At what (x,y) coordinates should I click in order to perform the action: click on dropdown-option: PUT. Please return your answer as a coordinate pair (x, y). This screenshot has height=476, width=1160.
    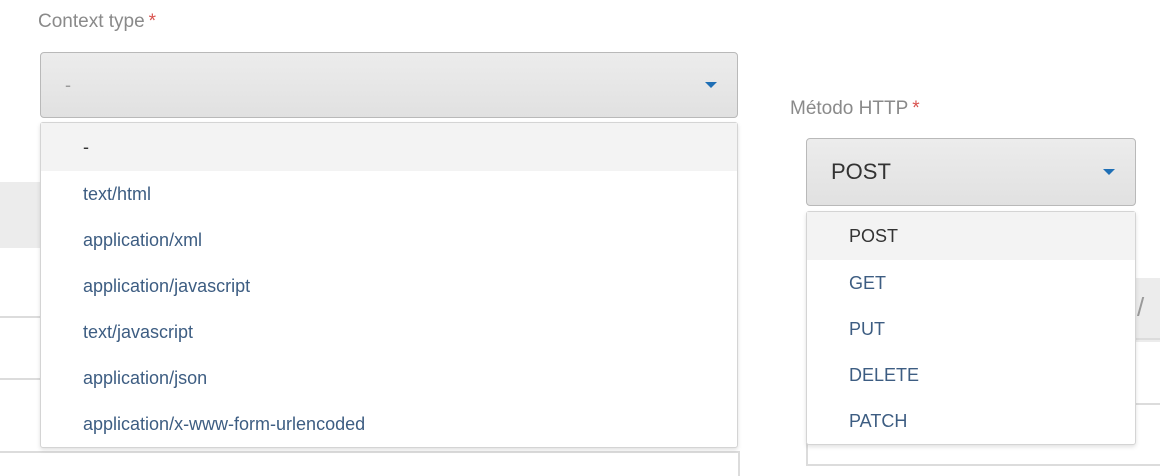
    Looking at the image, I should click on (971, 329).